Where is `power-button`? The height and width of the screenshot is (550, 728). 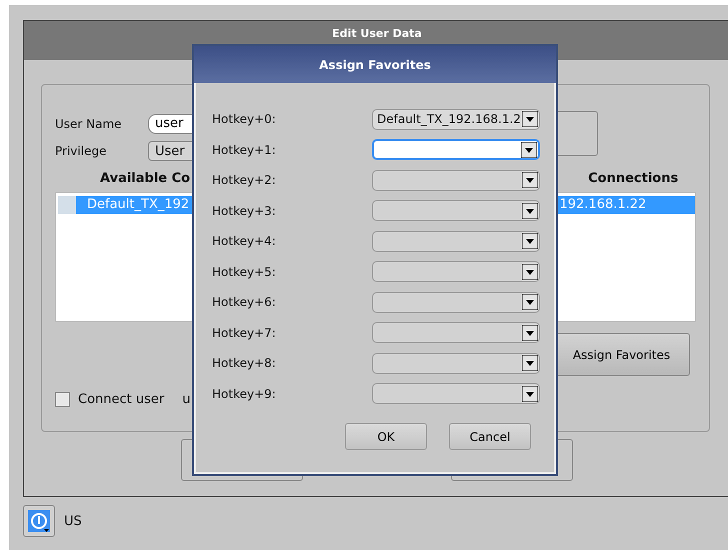
power-button is located at coordinates (39, 521).